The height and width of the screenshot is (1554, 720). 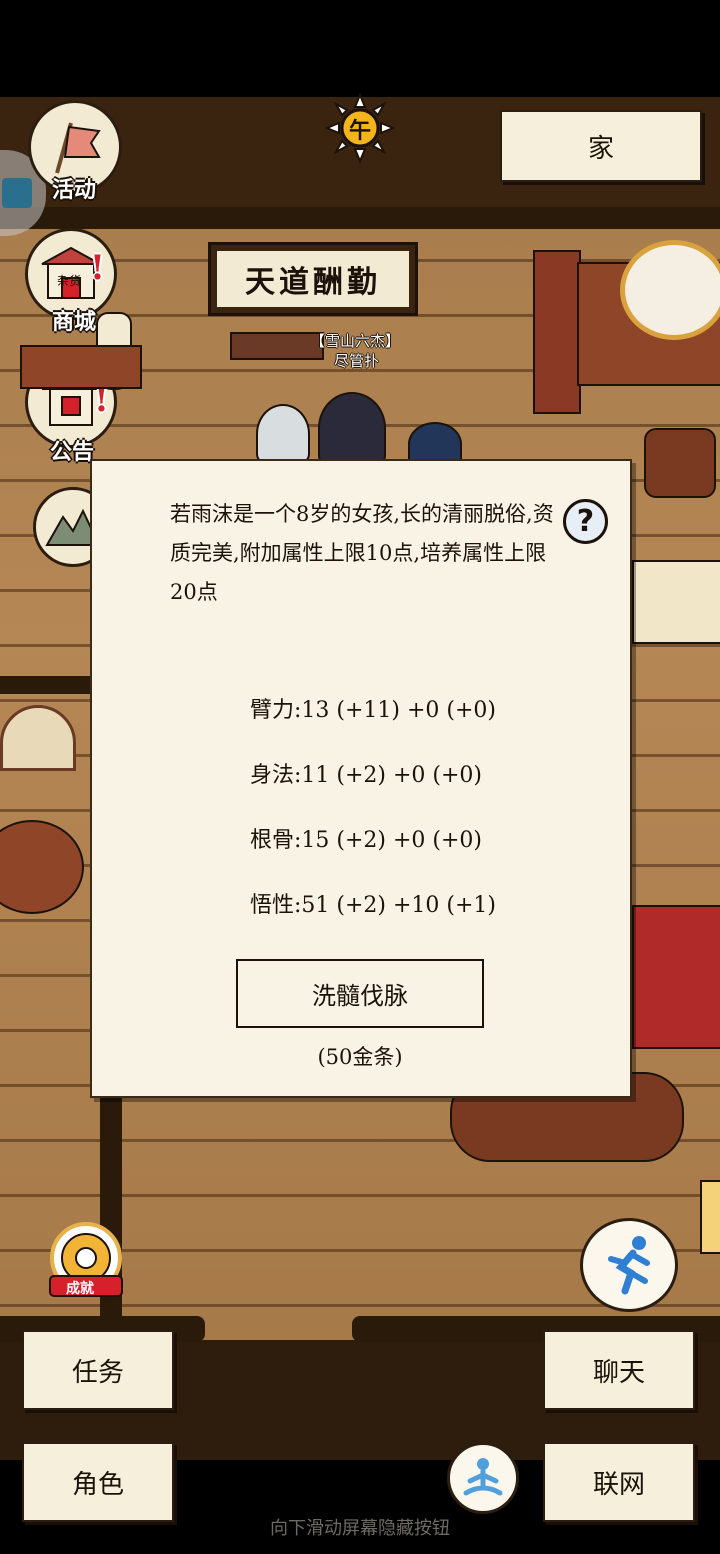 I want to click on running-figure-icon, so click(x=629, y=1265).